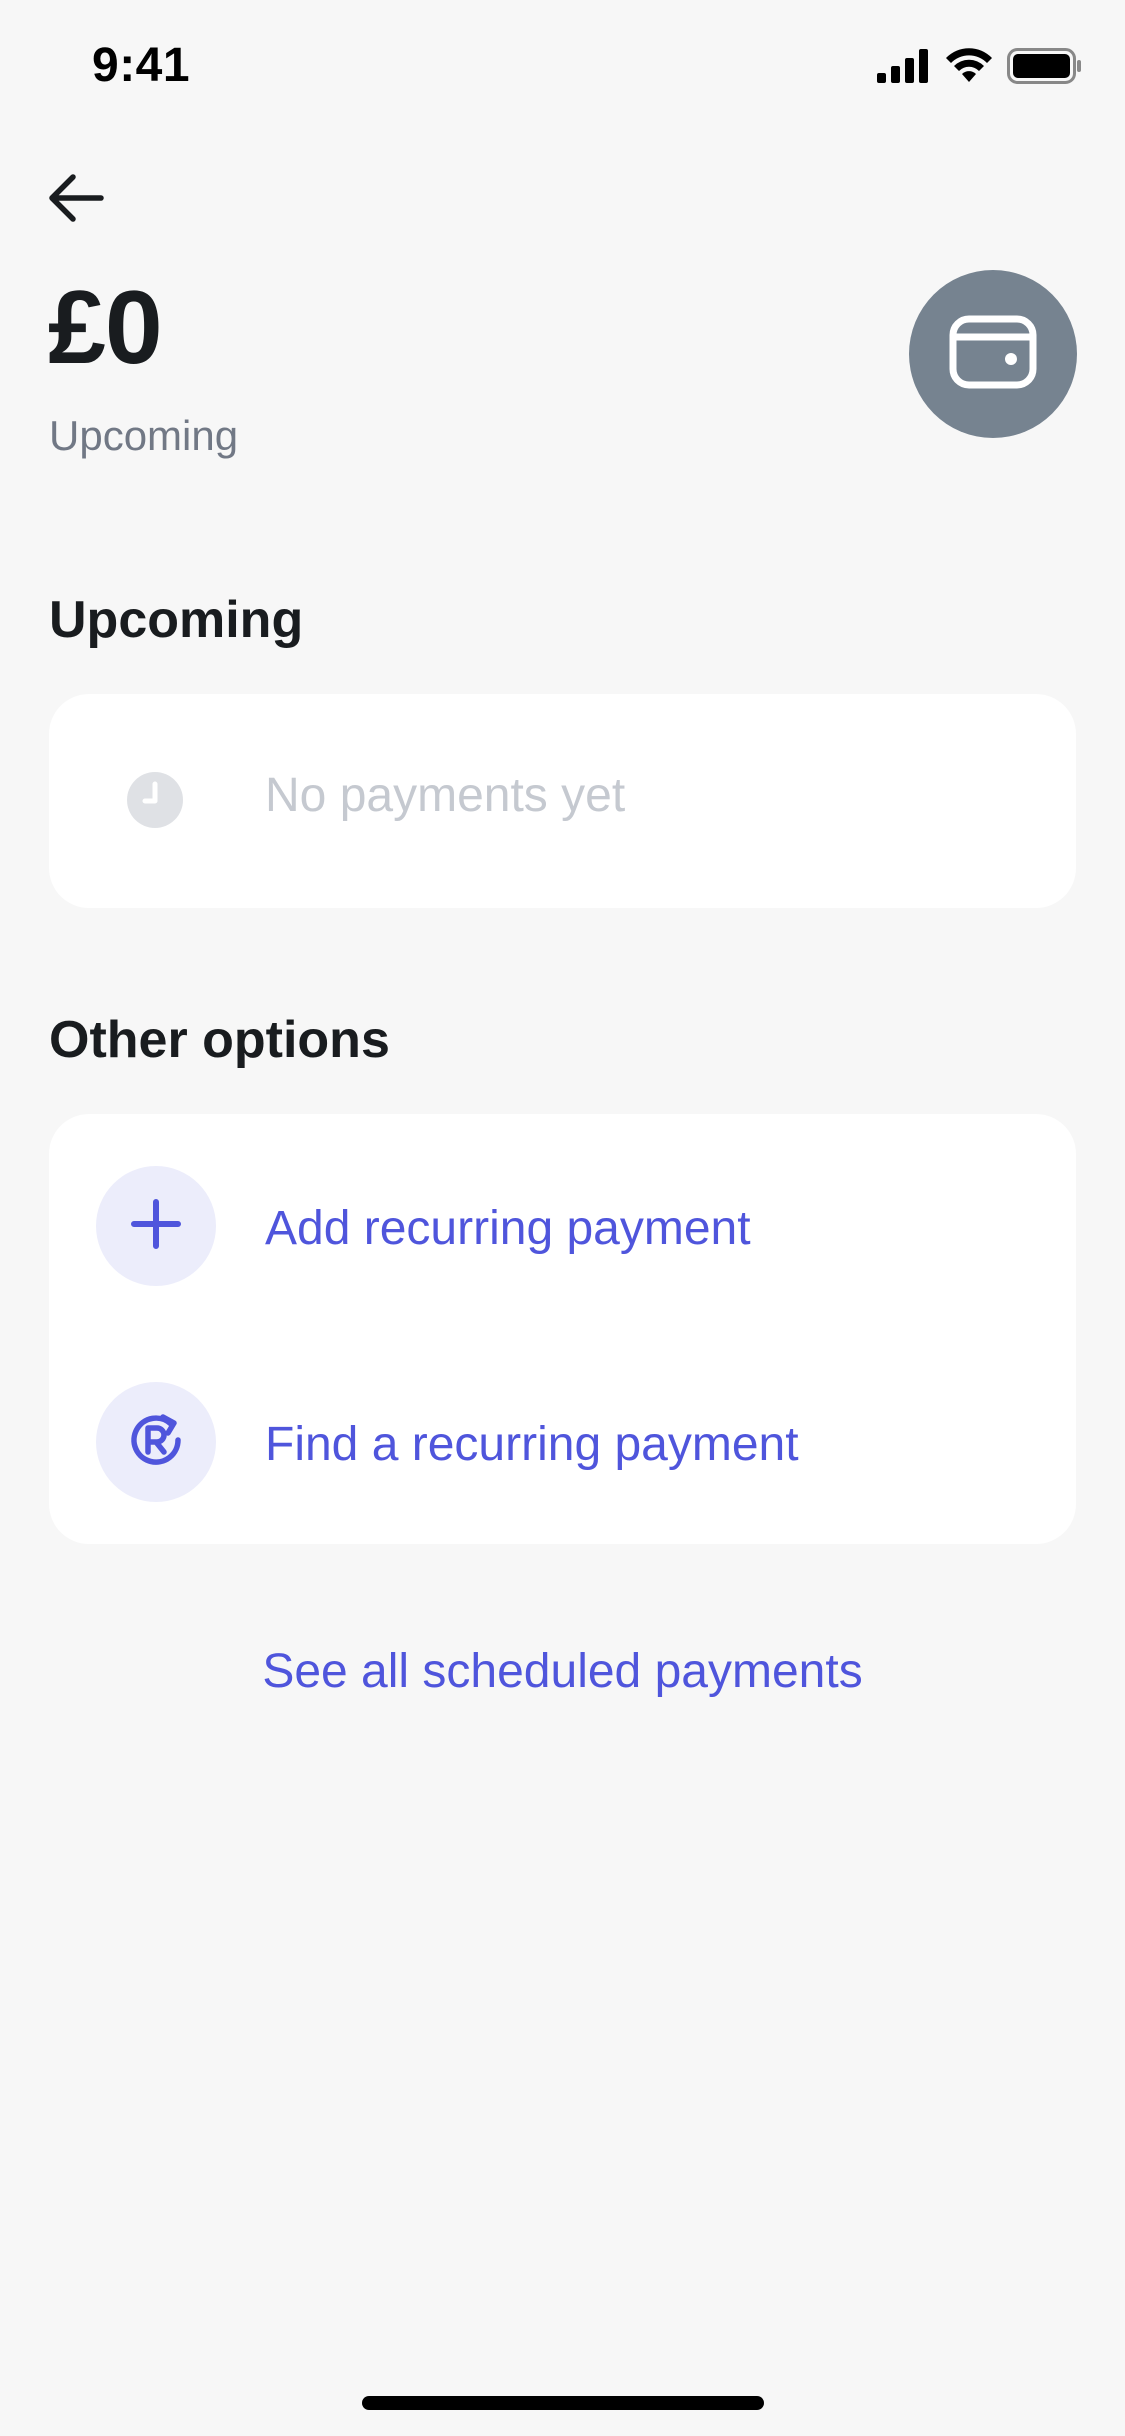  What do you see at coordinates (141, 65) in the screenshot?
I see `status-time: 9:41` at bounding box center [141, 65].